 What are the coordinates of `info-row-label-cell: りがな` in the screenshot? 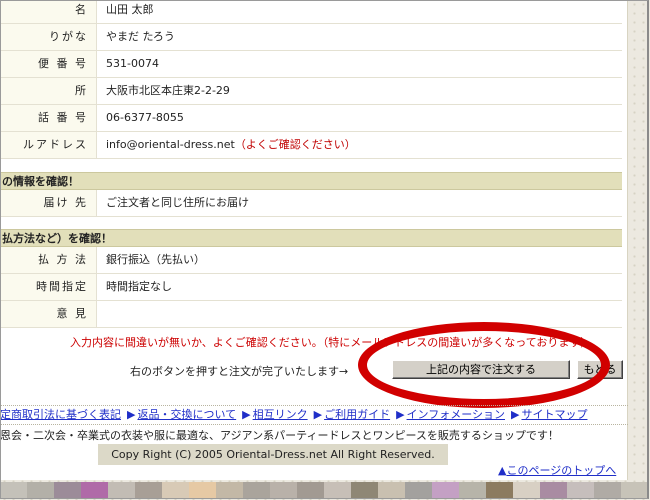 It's located at (48, 37).